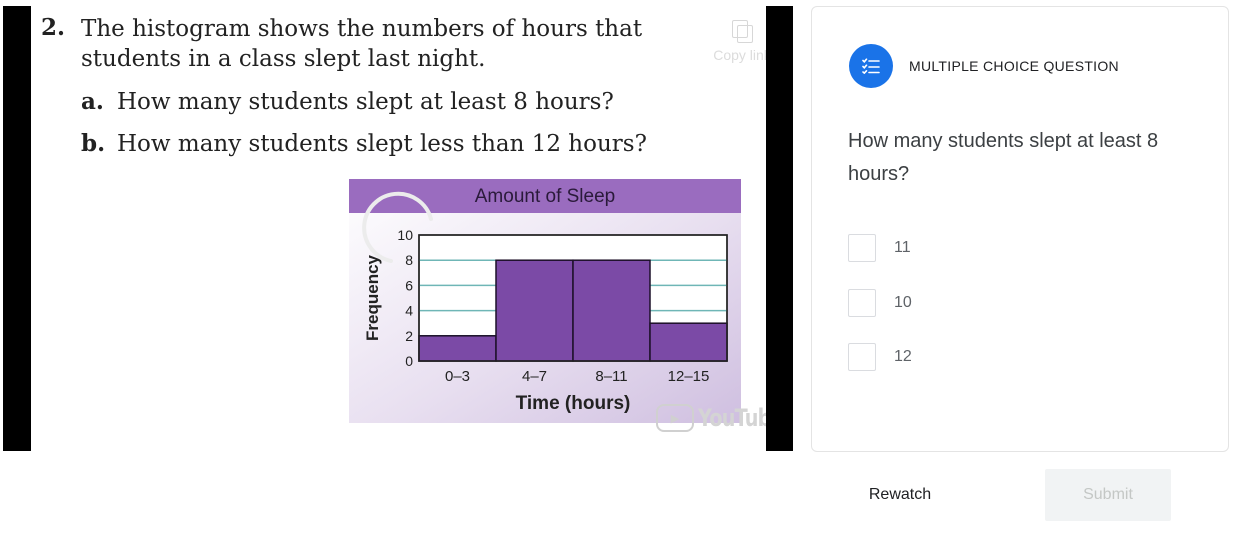 Image resolution: width=1247 pixels, height=549 pixels. I want to click on option-12: 12, so click(880, 357).